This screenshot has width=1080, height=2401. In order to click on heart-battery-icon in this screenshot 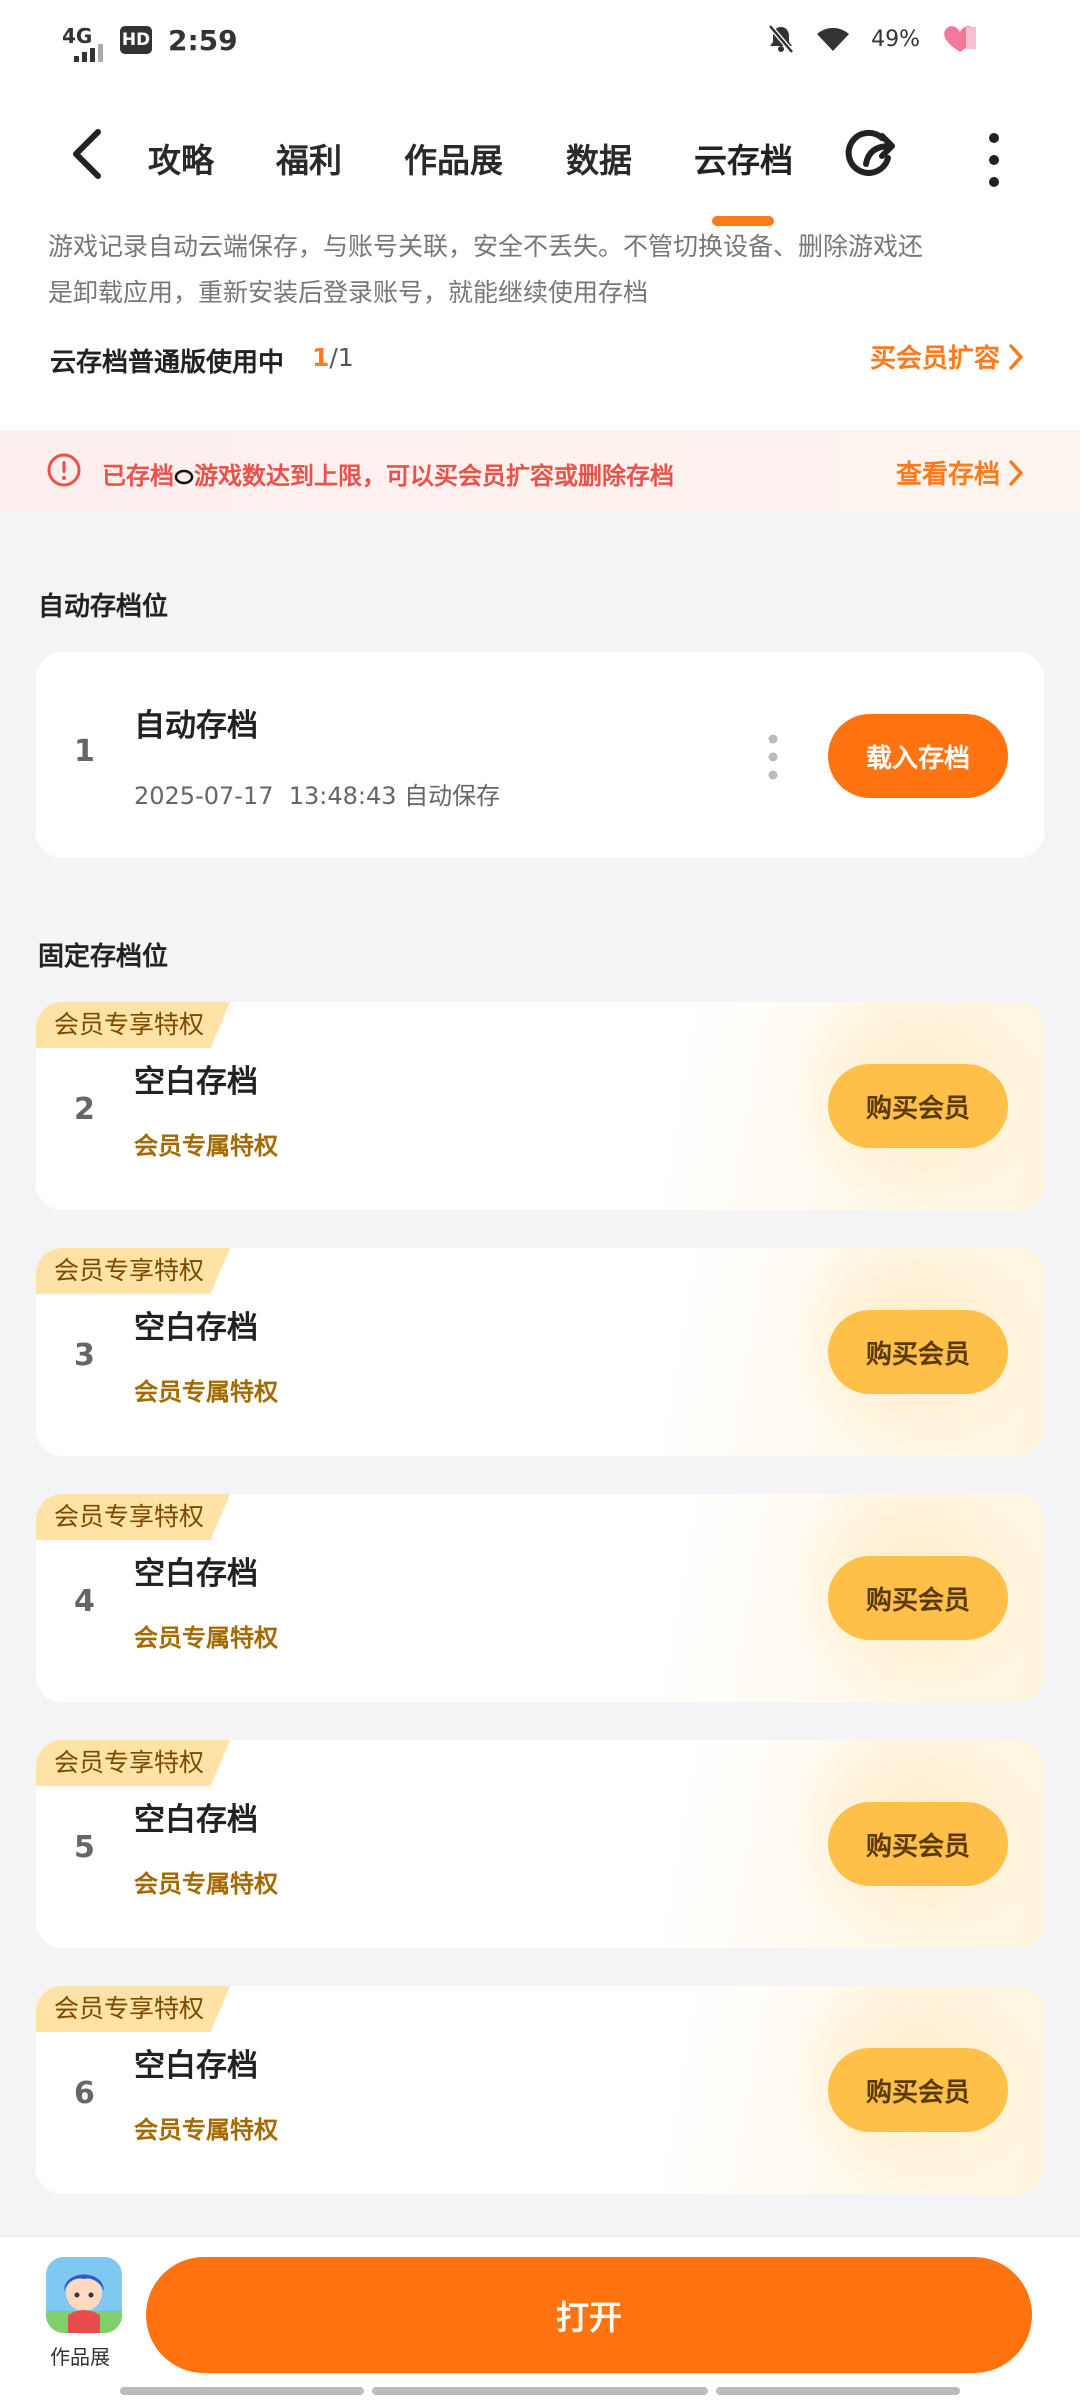, I will do `click(960, 39)`.